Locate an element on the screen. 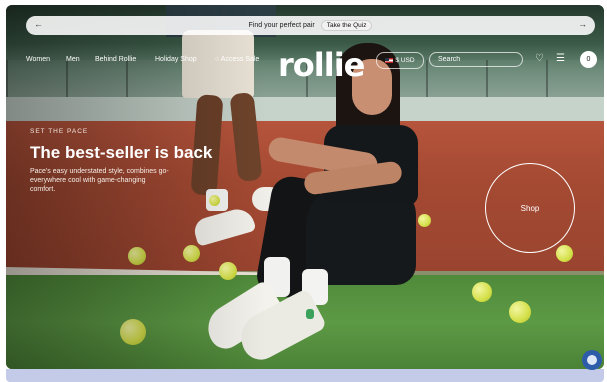  currency-selector: $ USD is located at coordinates (400, 60).